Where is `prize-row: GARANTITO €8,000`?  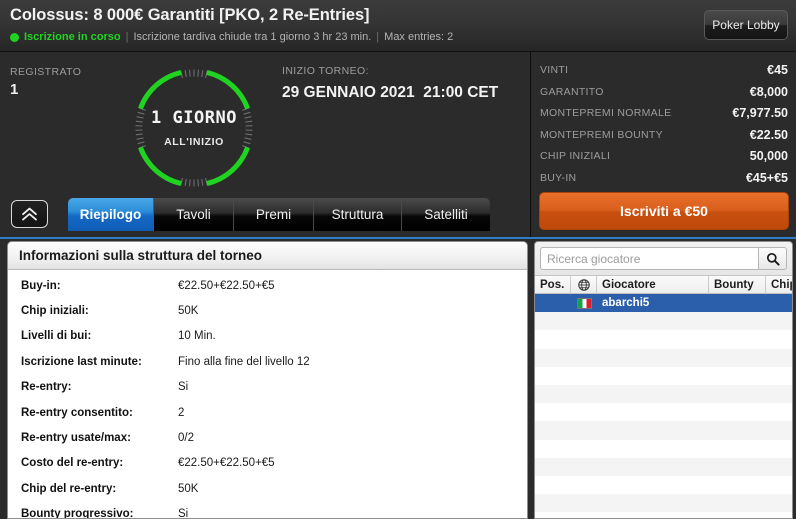 prize-row: GARANTITO €8,000 is located at coordinates (664, 92).